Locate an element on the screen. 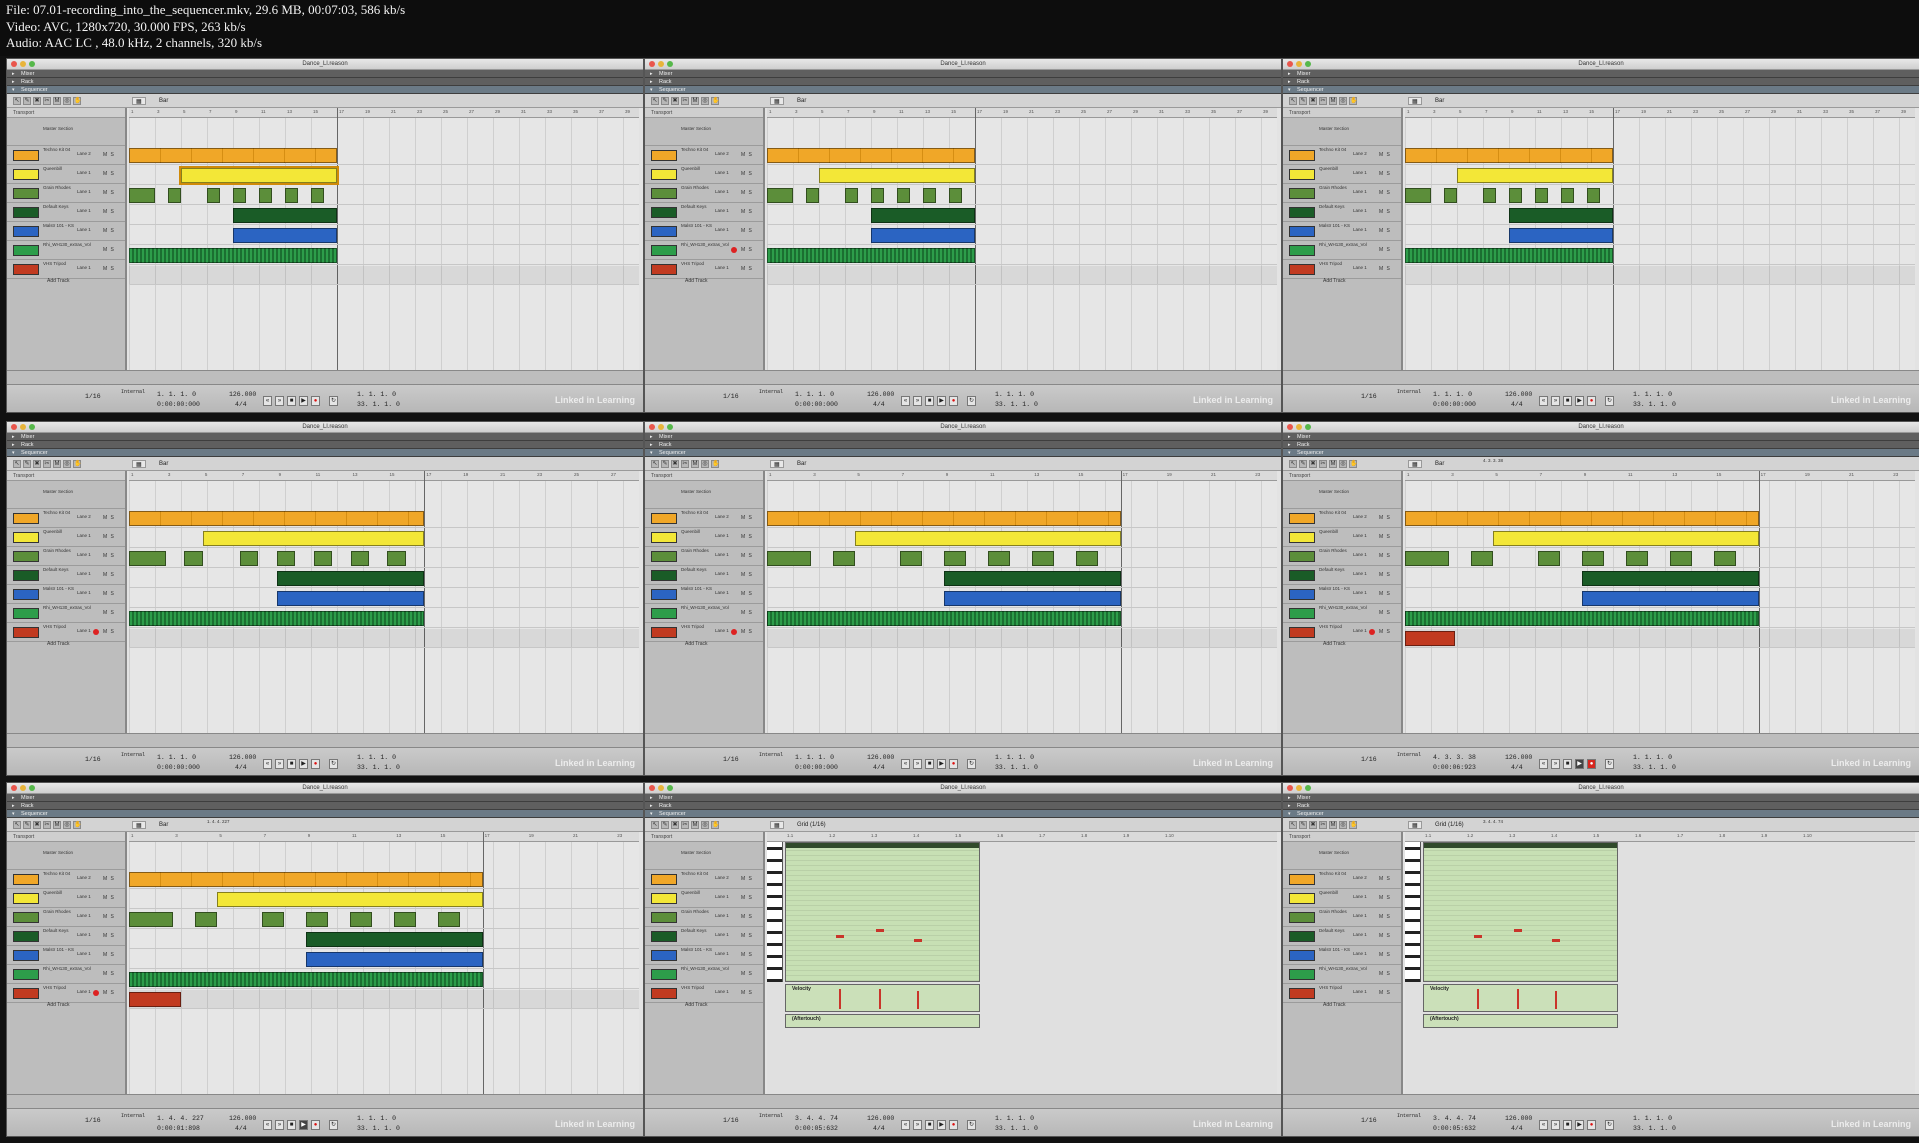  note-edit-region is located at coordinates (1520, 912).